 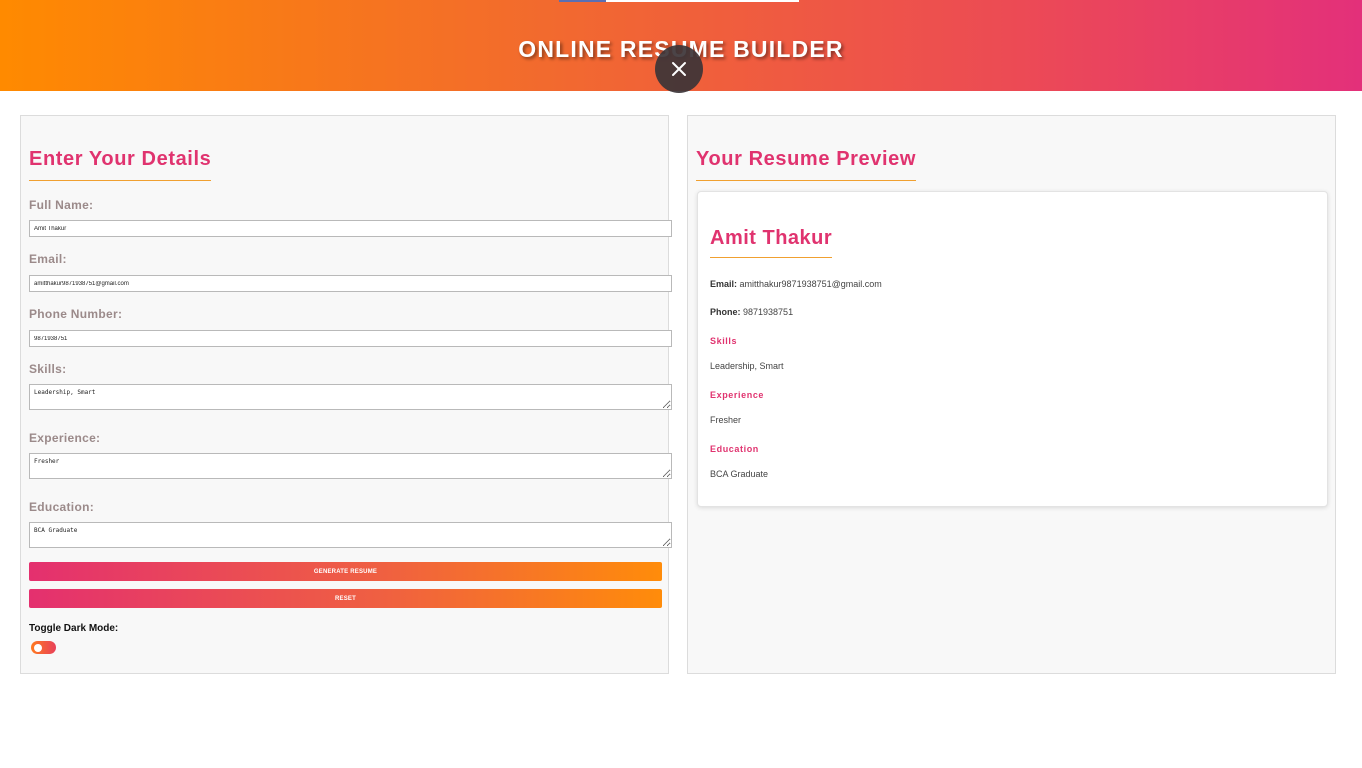 I want to click on phone-label: Phone Number:, so click(x=76, y=314).